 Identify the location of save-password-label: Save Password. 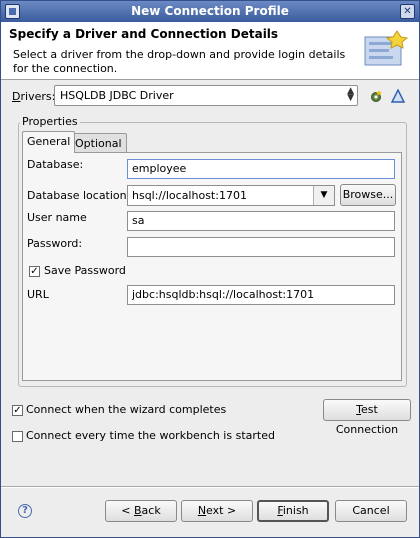
(85, 270).